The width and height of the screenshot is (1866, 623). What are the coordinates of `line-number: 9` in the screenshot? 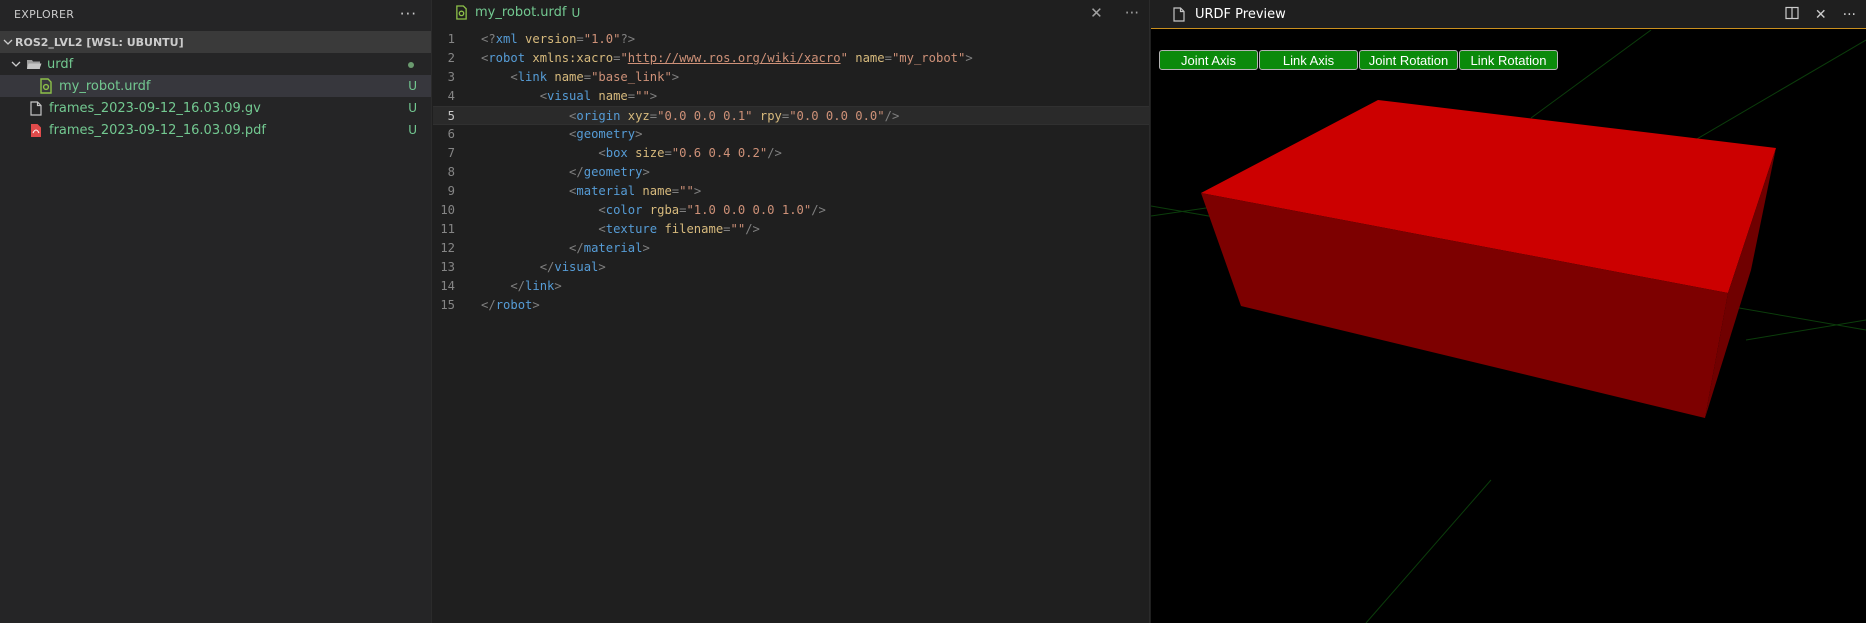 It's located at (451, 191).